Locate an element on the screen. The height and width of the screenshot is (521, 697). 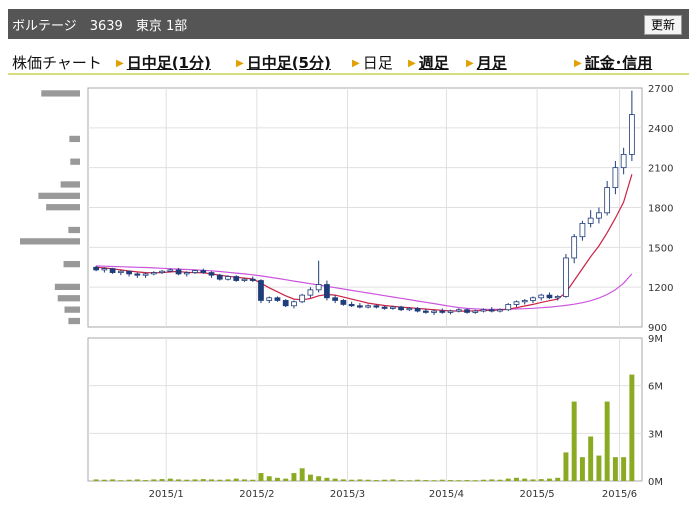
refresh-button: 更新 is located at coordinates (662, 25).